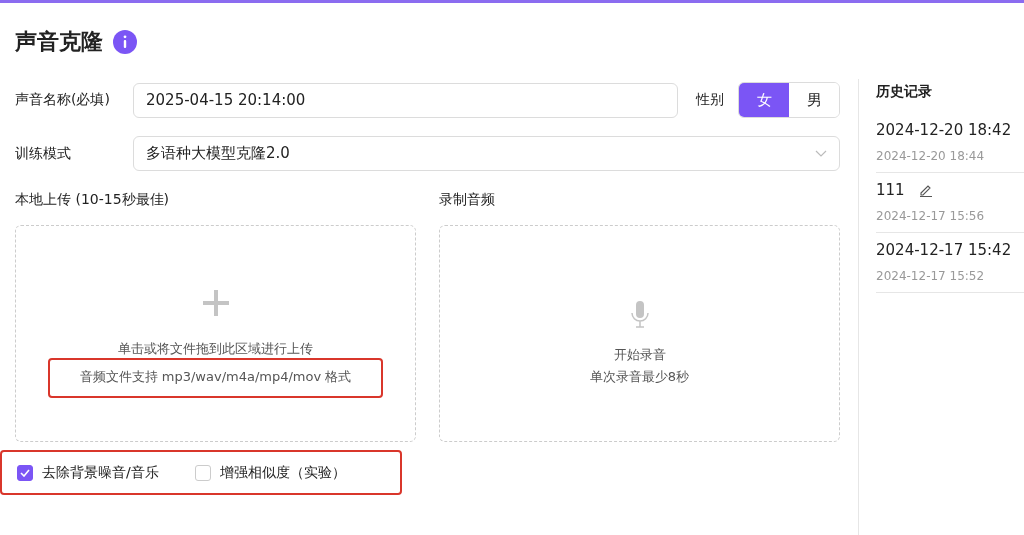 Image resolution: width=1024 pixels, height=535 pixels. What do you see at coordinates (710, 100) in the screenshot?
I see `field-label: 性别` at bounding box center [710, 100].